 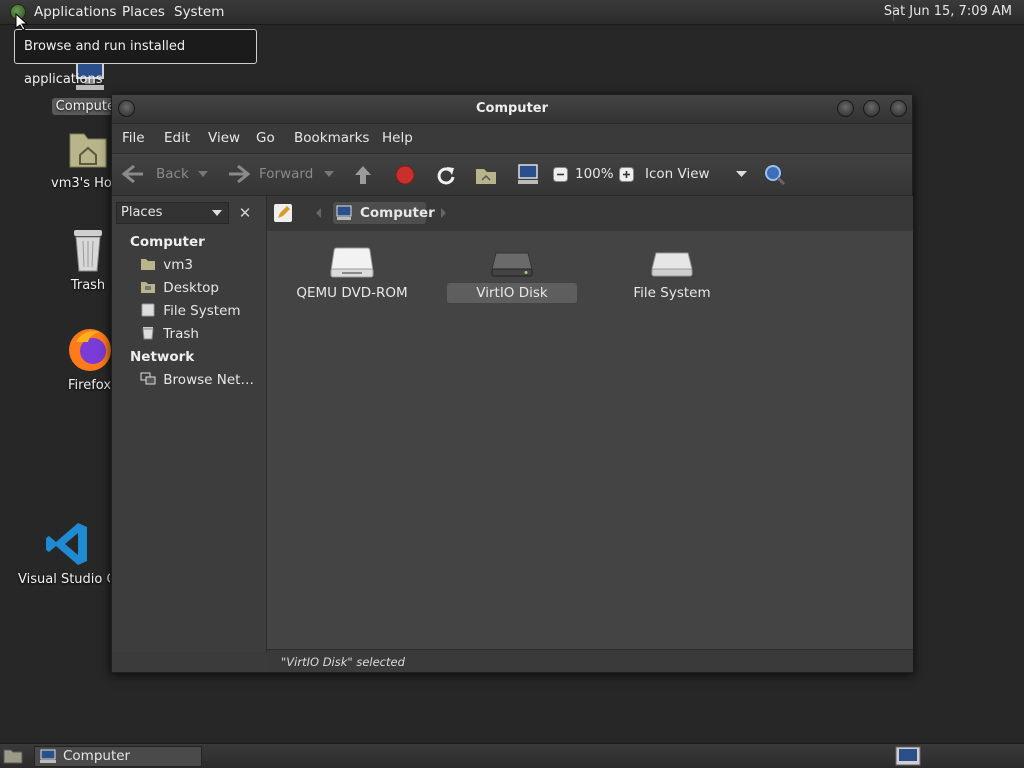 What do you see at coordinates (397, 138) in the screenshot?
I see `menu-help: Help` at bounding box center [397, 138].